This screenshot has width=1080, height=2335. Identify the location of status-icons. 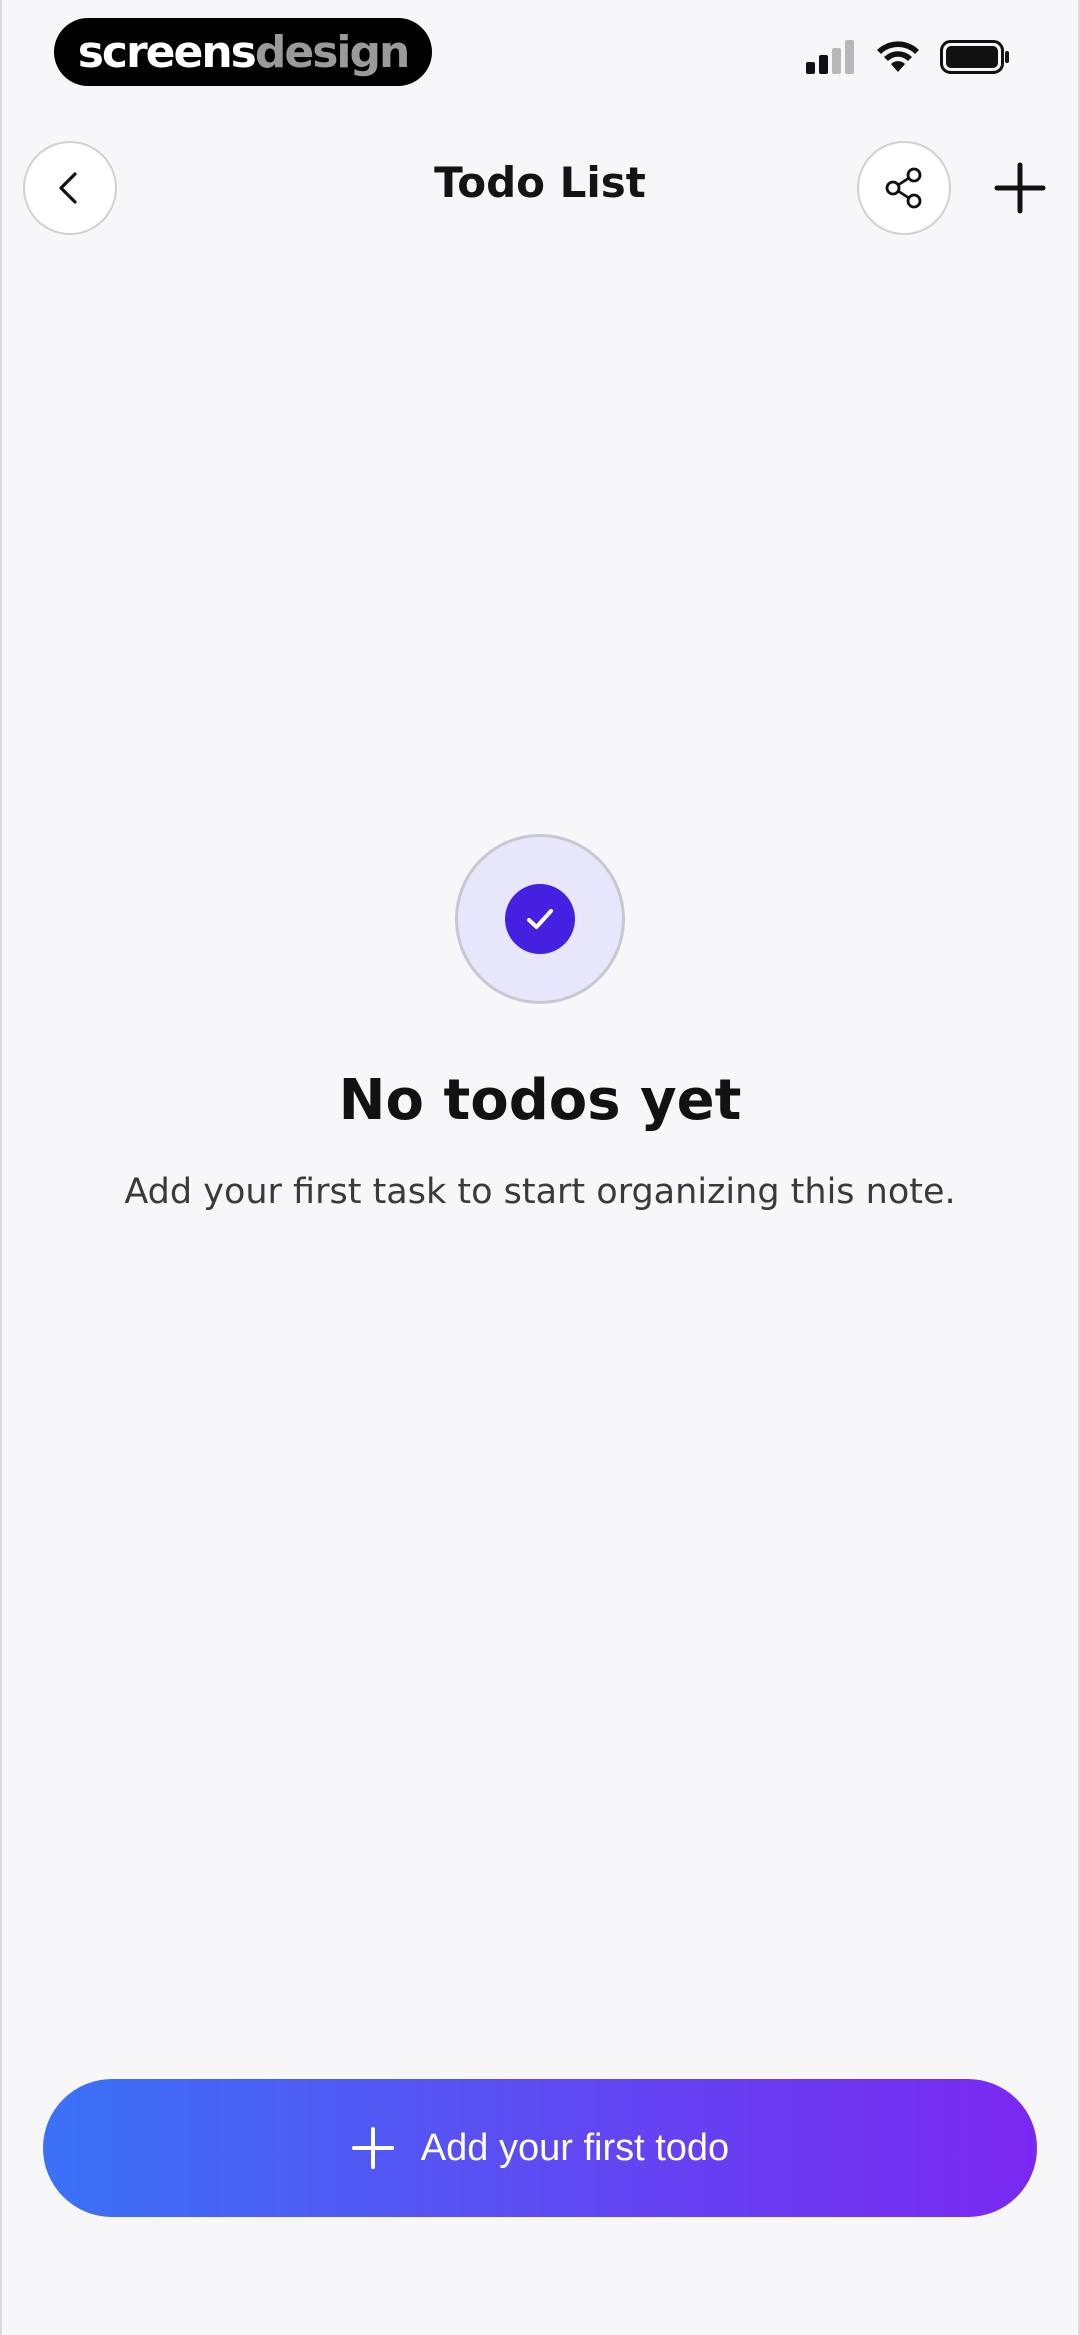
(908, 57).